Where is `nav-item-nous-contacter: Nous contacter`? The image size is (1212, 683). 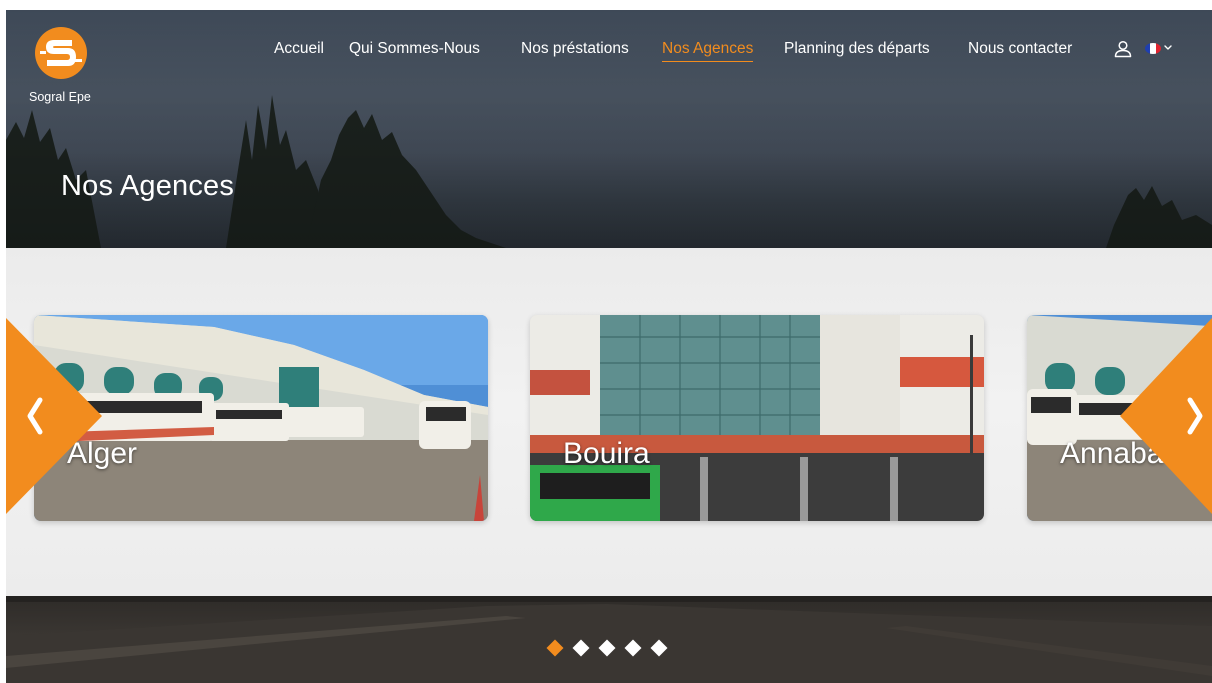
nav-item-nous-contacter: Nous contacter is located at coordinates (1020, 49).